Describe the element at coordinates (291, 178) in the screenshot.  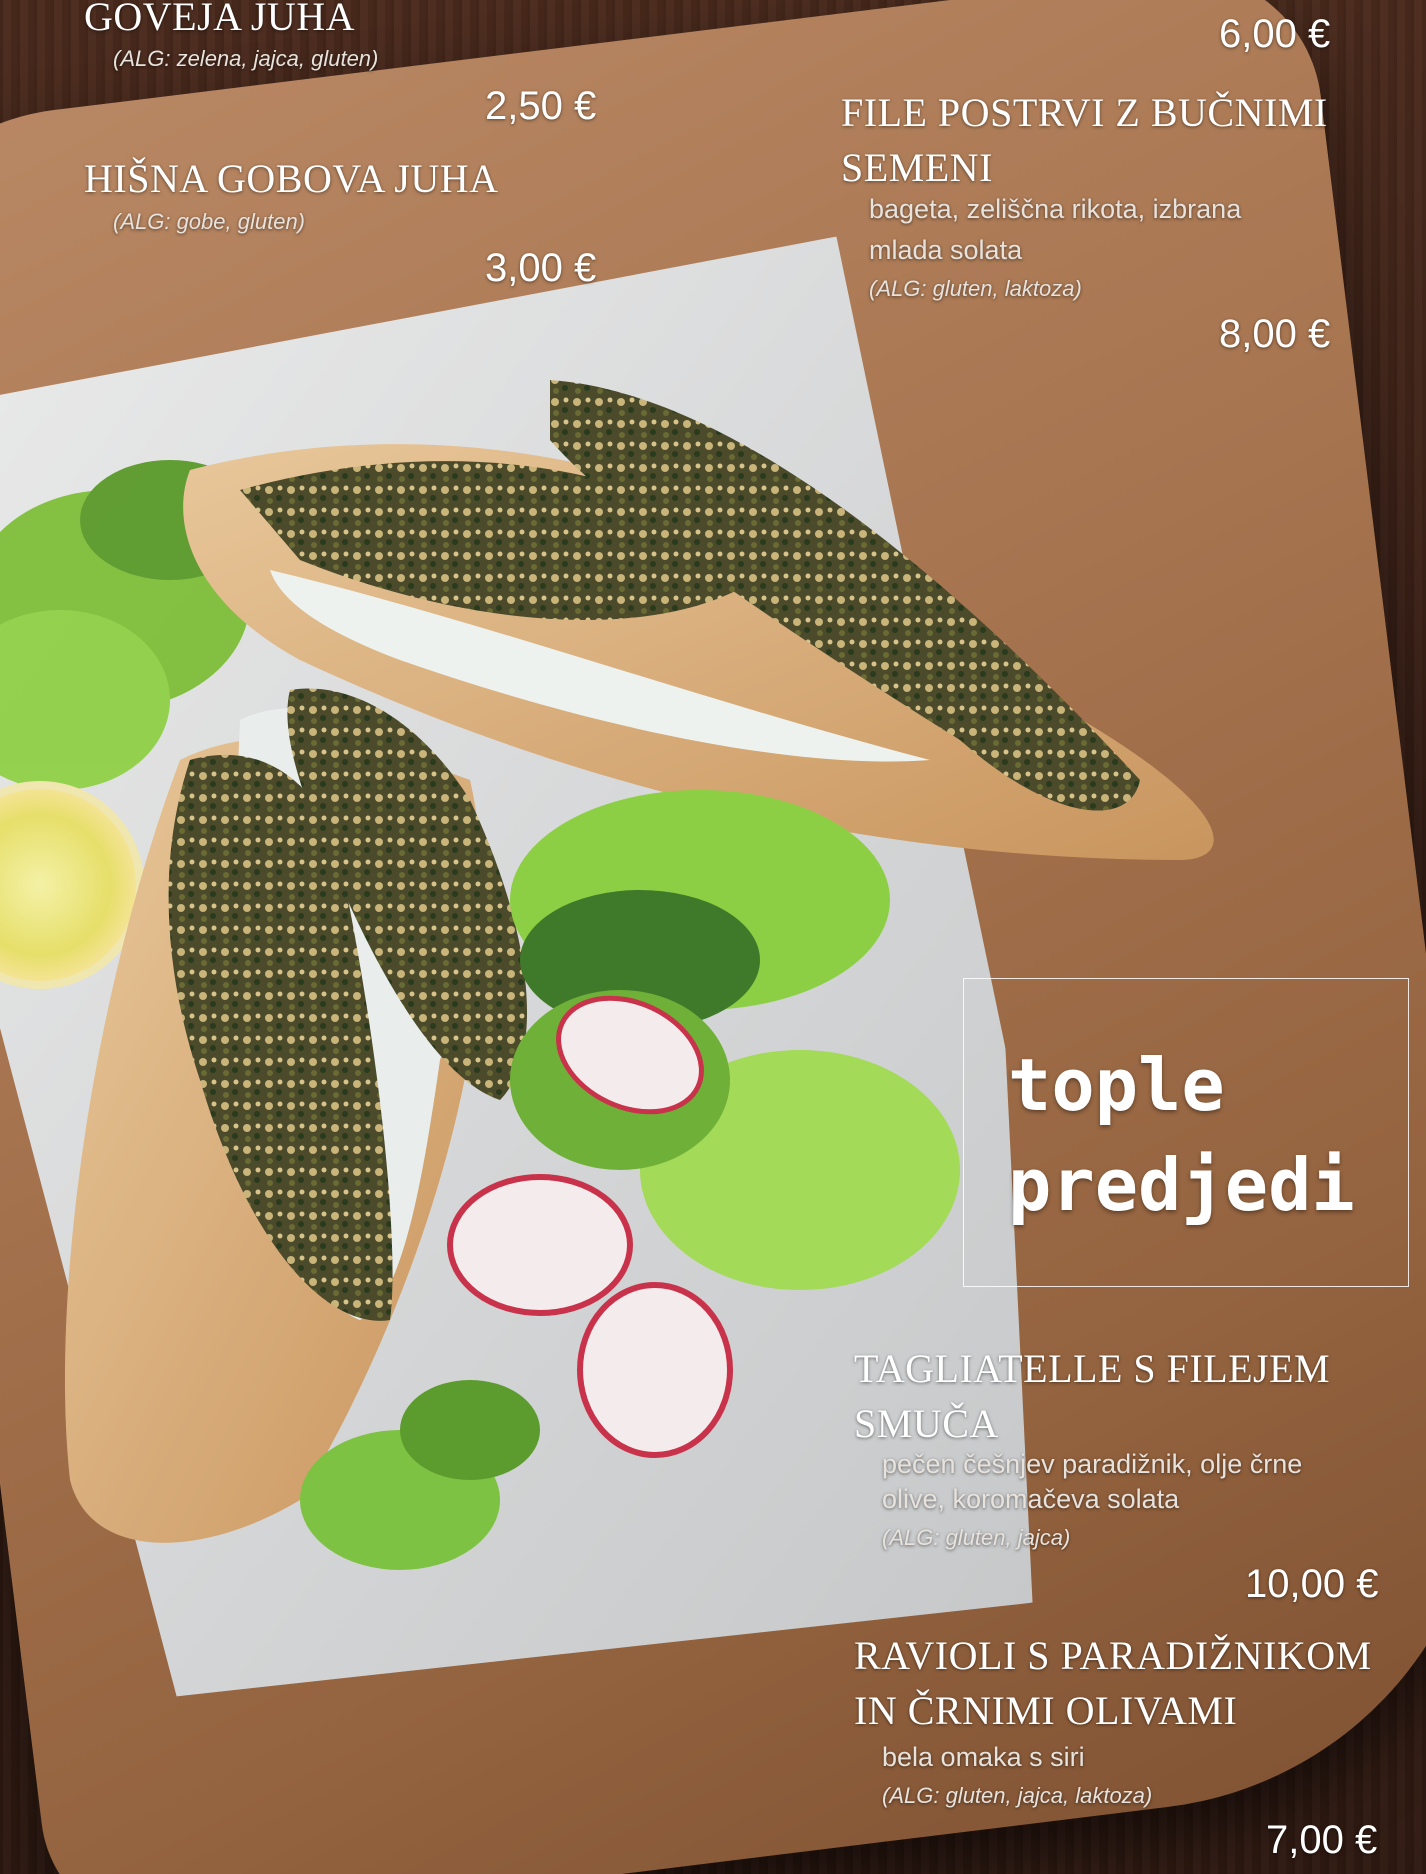
I see `soup-2-name: HIŠNA GOBOVA JUHA` at that location.